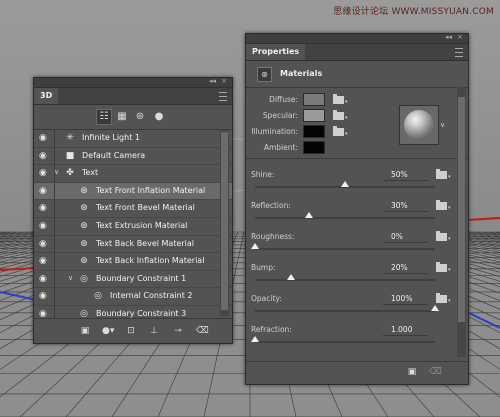 This screenshot has width=500, height=417. I want to click on add-material-icon: ⊡, so click(131, 331).